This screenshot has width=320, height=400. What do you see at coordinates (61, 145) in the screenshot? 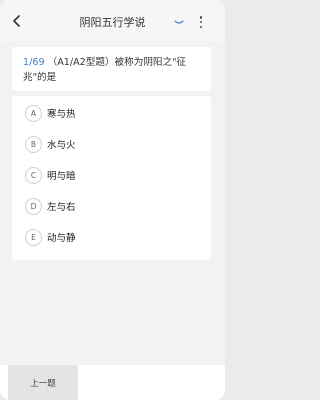
I see `option-text: 水与火` at bounding box center [61, 145].